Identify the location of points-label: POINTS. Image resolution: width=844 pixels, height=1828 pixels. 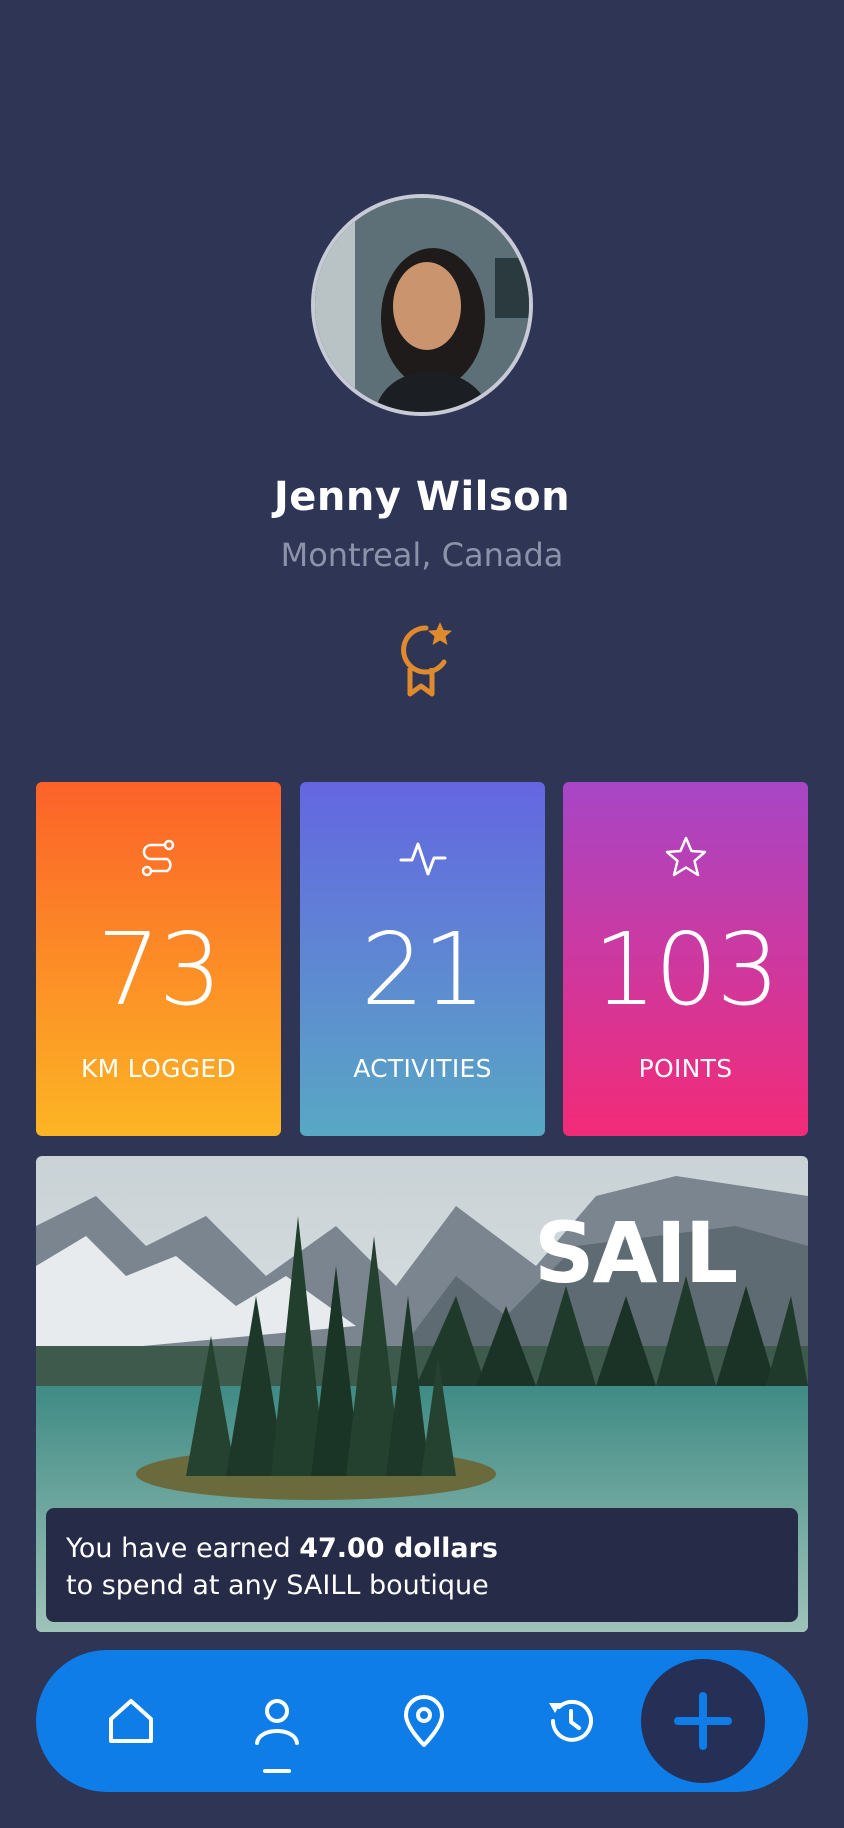
(685, 1068).